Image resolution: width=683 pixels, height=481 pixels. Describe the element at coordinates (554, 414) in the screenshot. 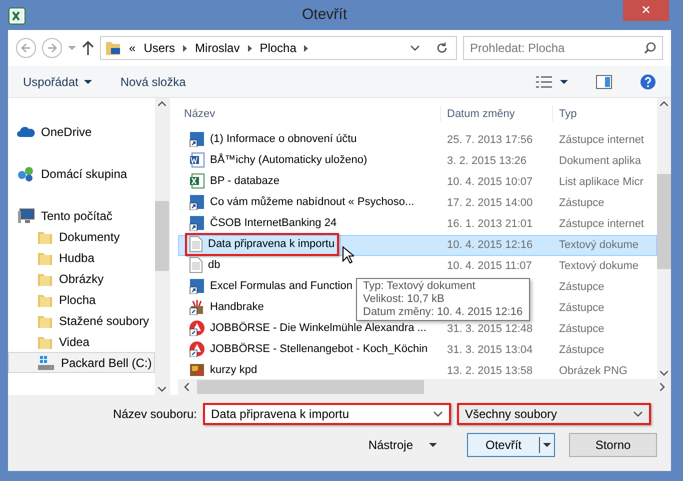

I see `file-type-dropdown: Všechny soubory` at that location.